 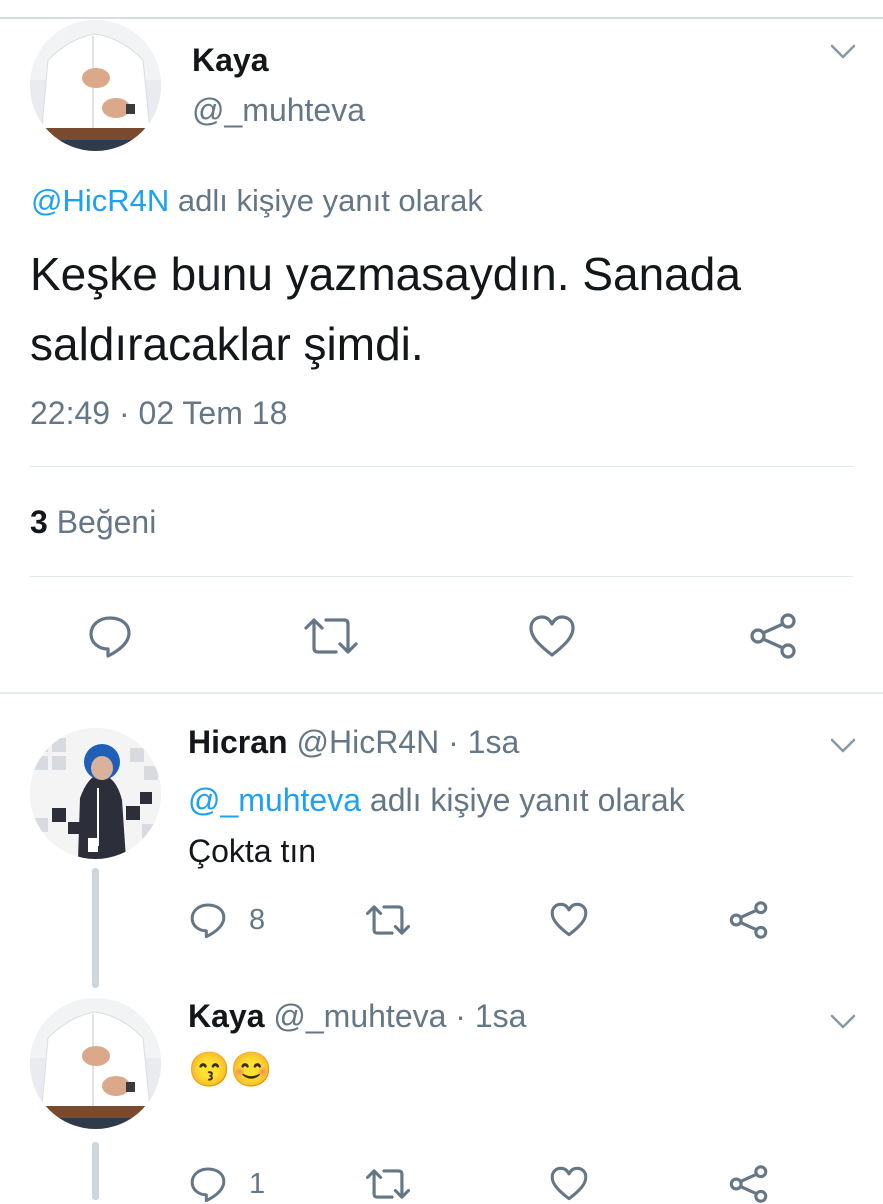 I want to click on reply-author-handle: @_muhteva, so click(x=359, y=1016).